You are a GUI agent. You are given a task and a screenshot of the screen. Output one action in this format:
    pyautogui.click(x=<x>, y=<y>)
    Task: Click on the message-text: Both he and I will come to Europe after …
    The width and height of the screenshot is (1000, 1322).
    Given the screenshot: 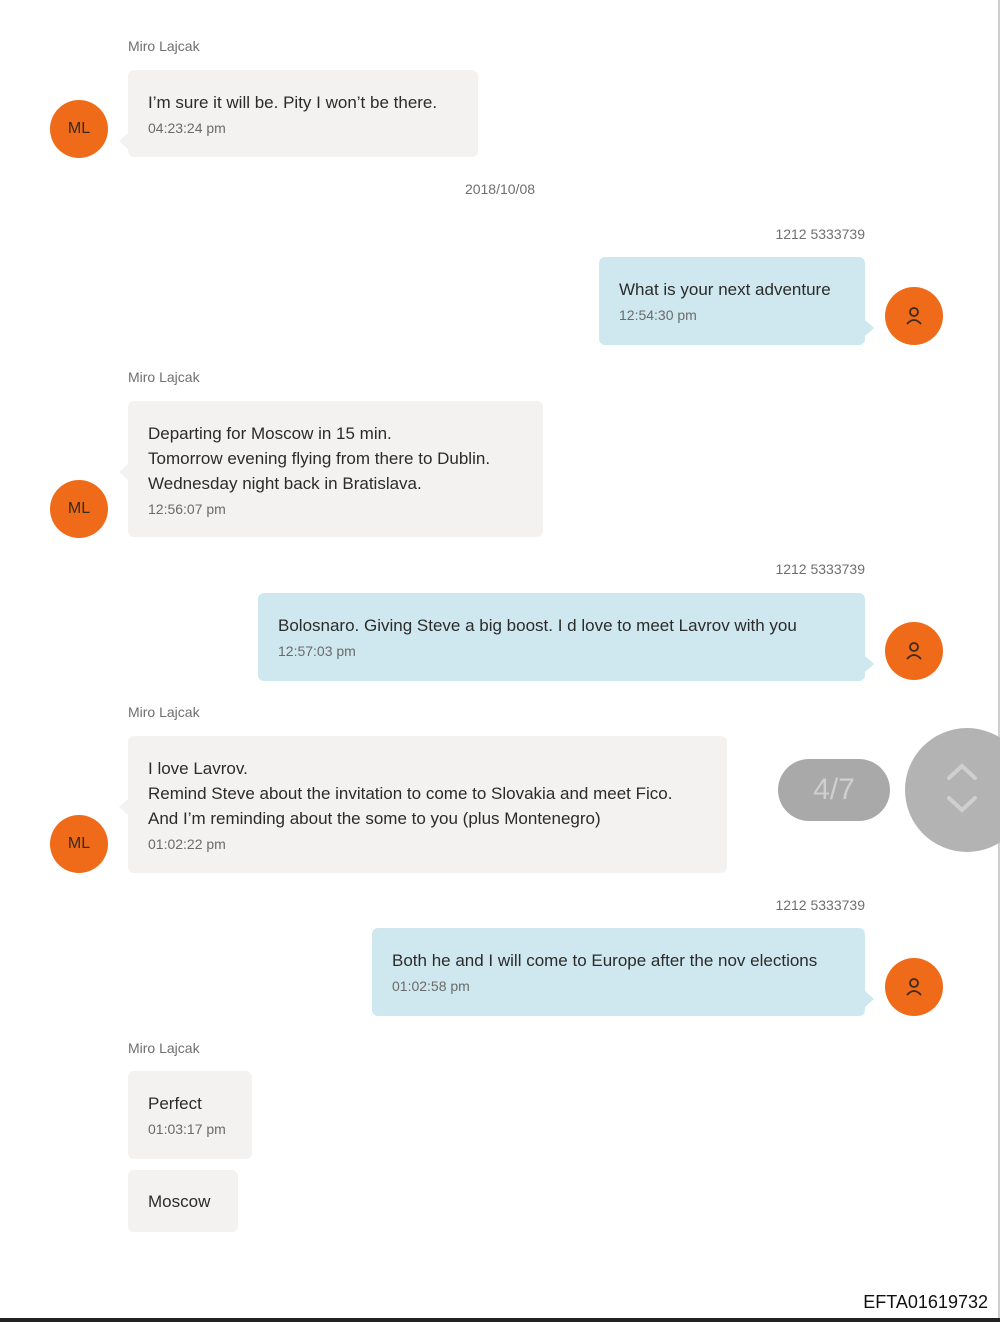 What is the action you would take?
    pyautogui.click(x=605, y=960)
    